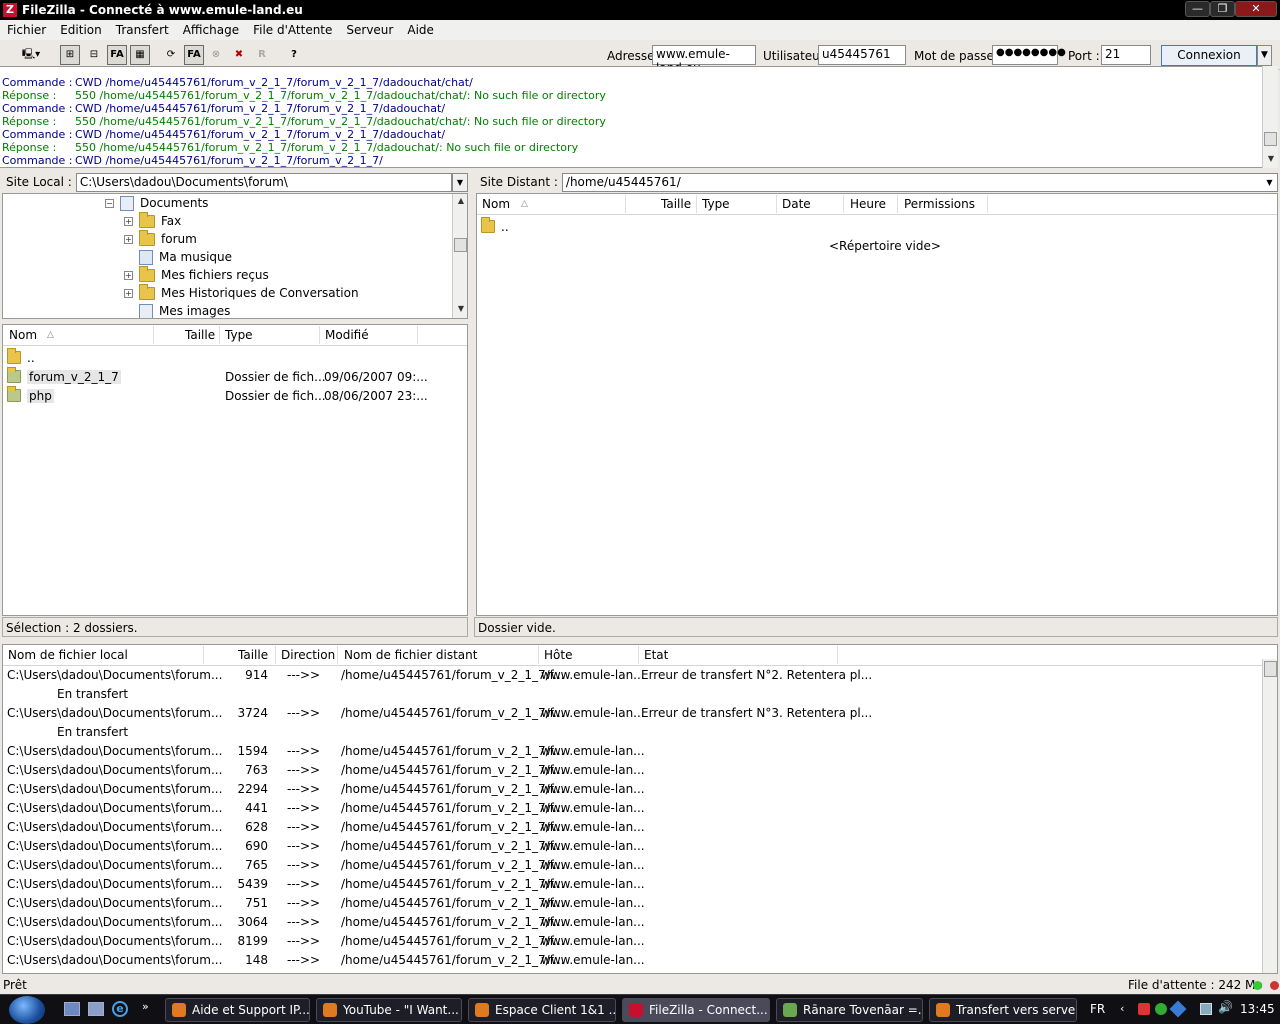 Image resolution: width=1280 pixels, height=1024 pixels. Describe the element at coordinates (656, 655) in the screenshot. I see `col-state: Etat` at that location.